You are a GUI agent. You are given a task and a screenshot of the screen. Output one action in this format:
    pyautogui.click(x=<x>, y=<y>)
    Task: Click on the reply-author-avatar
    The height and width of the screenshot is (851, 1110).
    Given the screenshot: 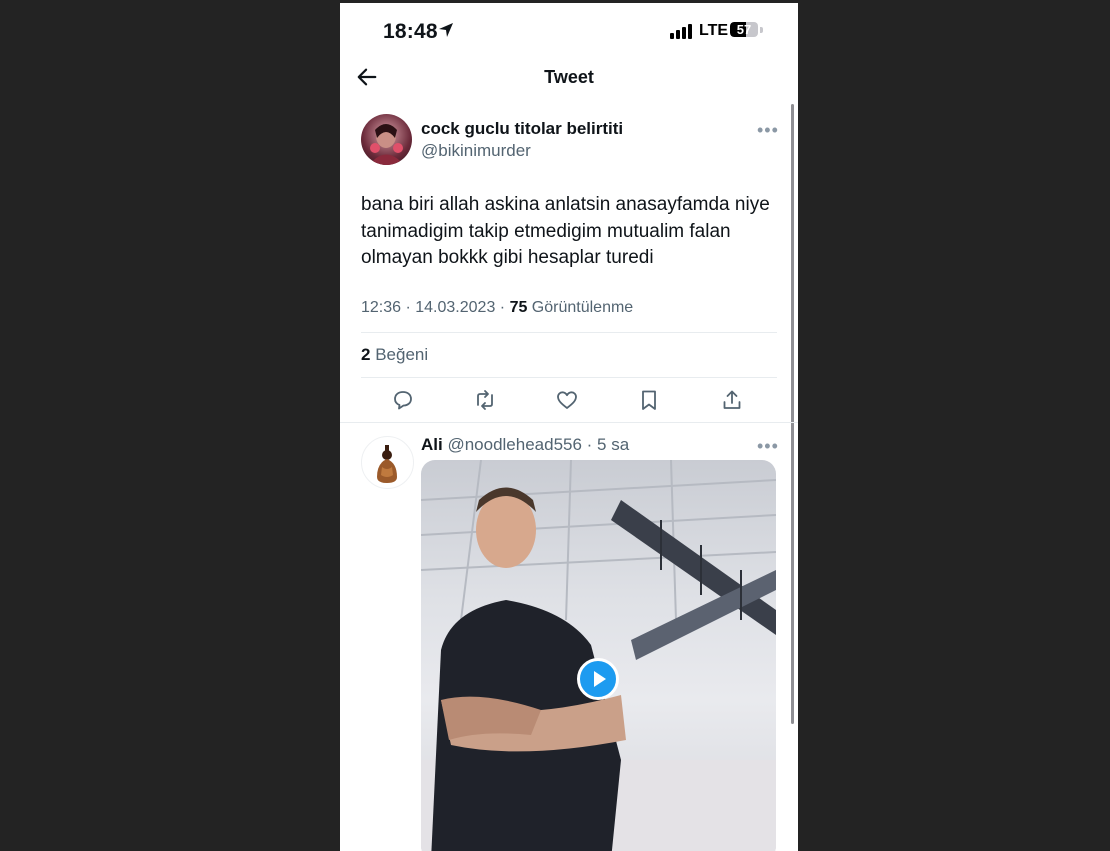 What is the action you would take?
    pyautogui.click(x=387, y=462)
    